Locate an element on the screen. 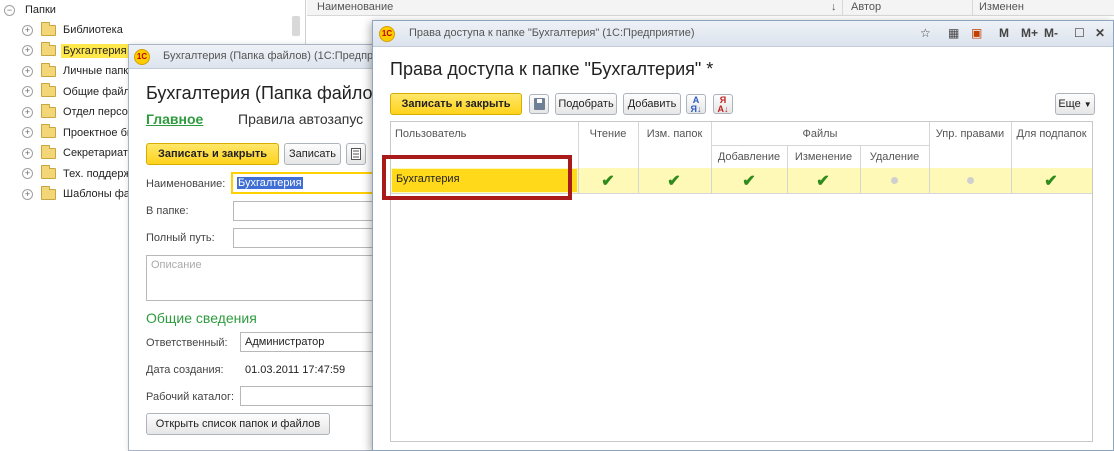 The height and width of the screenshot is (451, 1114). sort-ascending-icon: А Я↓ is located at coordinates (696, 104).